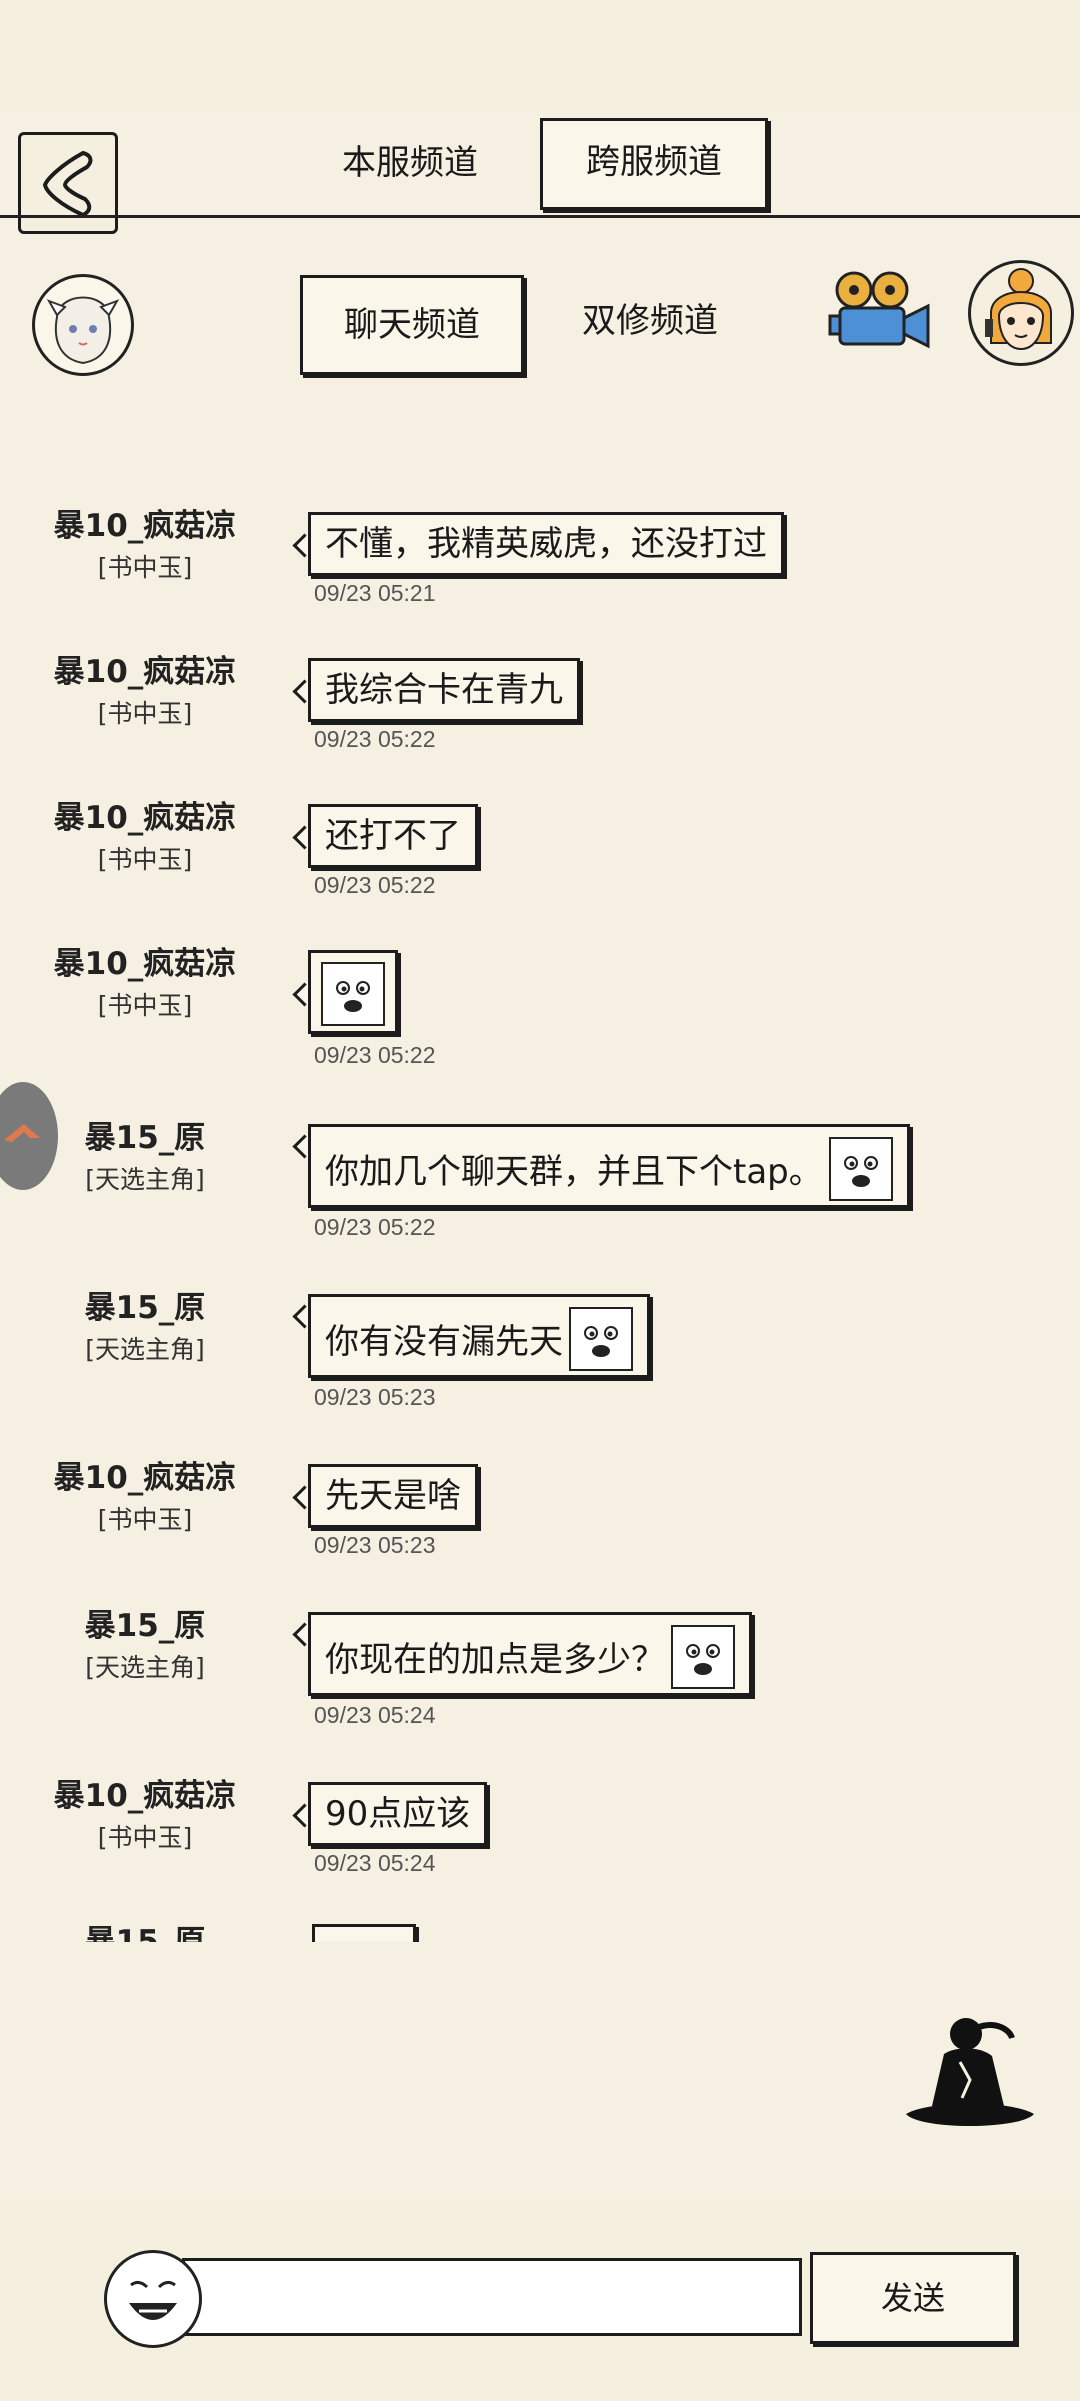 Image resolution: width=1080 pixels, height=2401 pixels. I want to click on send-button: 发送, so click(913, 2298).